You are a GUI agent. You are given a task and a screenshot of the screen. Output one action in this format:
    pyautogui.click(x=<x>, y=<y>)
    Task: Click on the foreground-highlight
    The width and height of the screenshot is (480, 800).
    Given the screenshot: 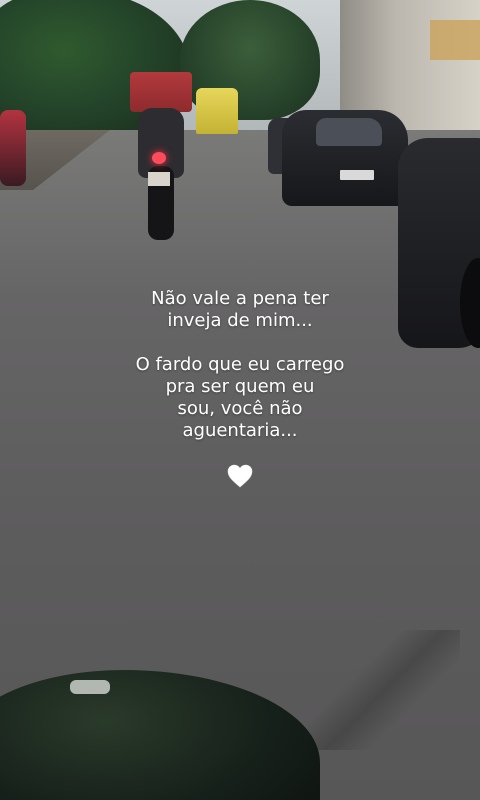 What is the action you would take?
    pyautogui.click(x=90, y=687)
    